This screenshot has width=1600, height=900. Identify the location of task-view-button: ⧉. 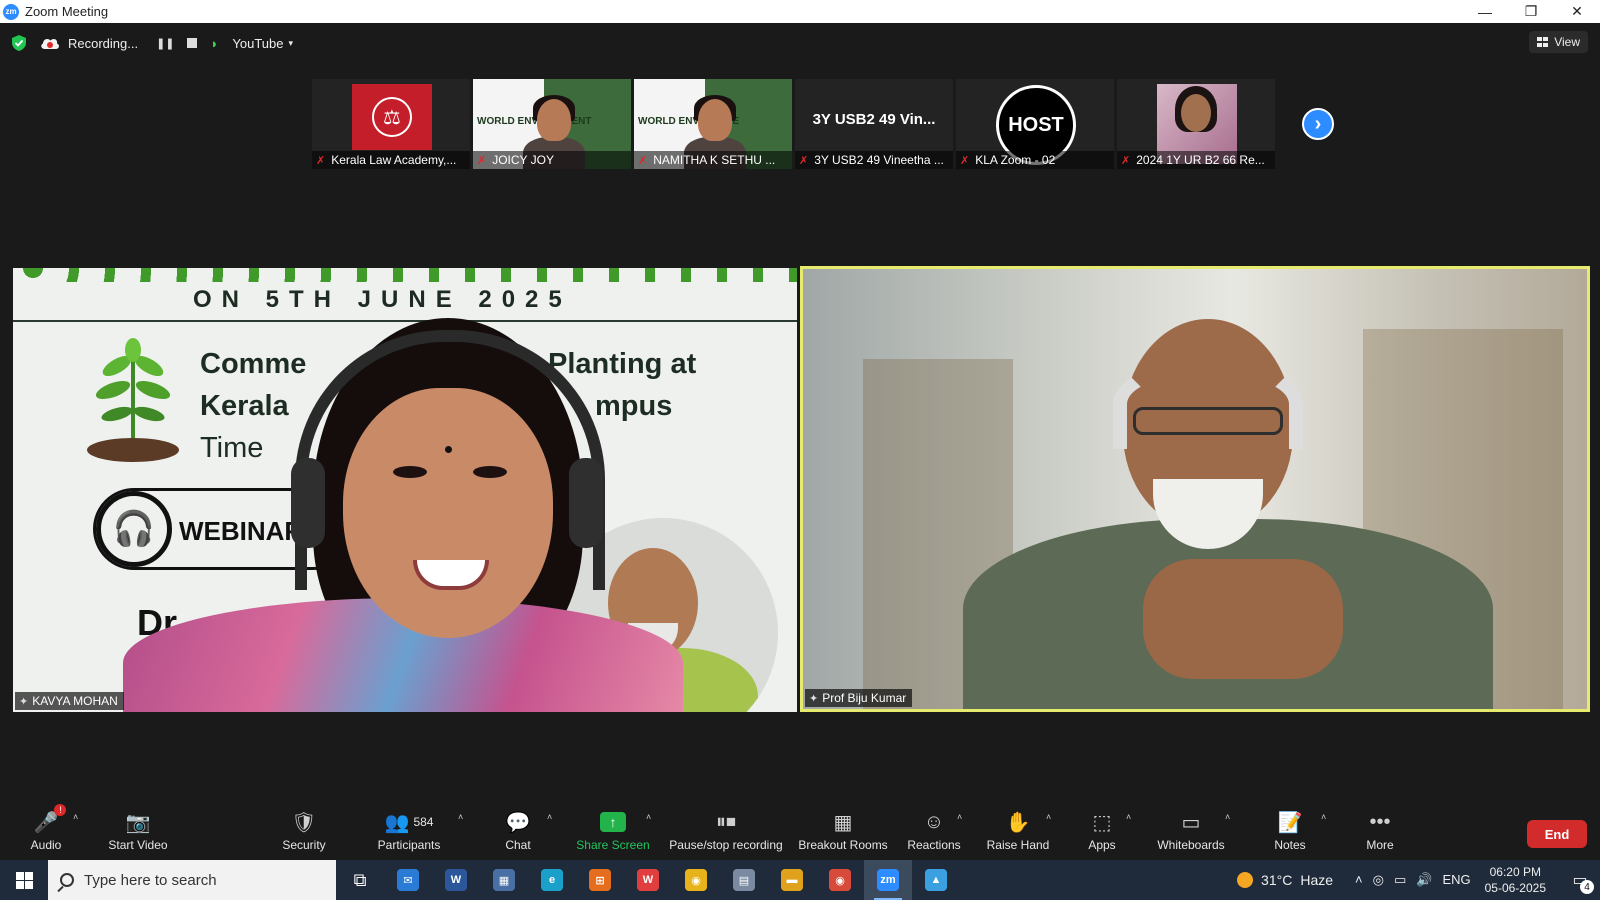
(360, 880).